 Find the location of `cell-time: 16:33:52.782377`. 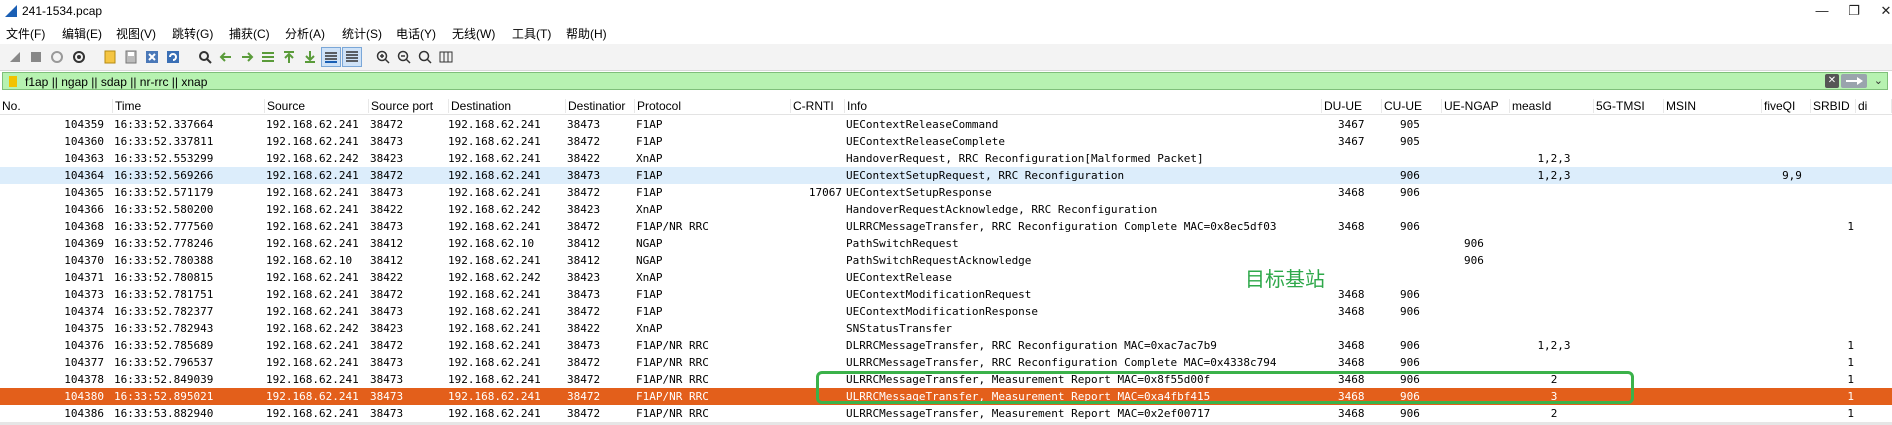

cell-time: 16:33:52.782377 is located at coordinates (164, 311).